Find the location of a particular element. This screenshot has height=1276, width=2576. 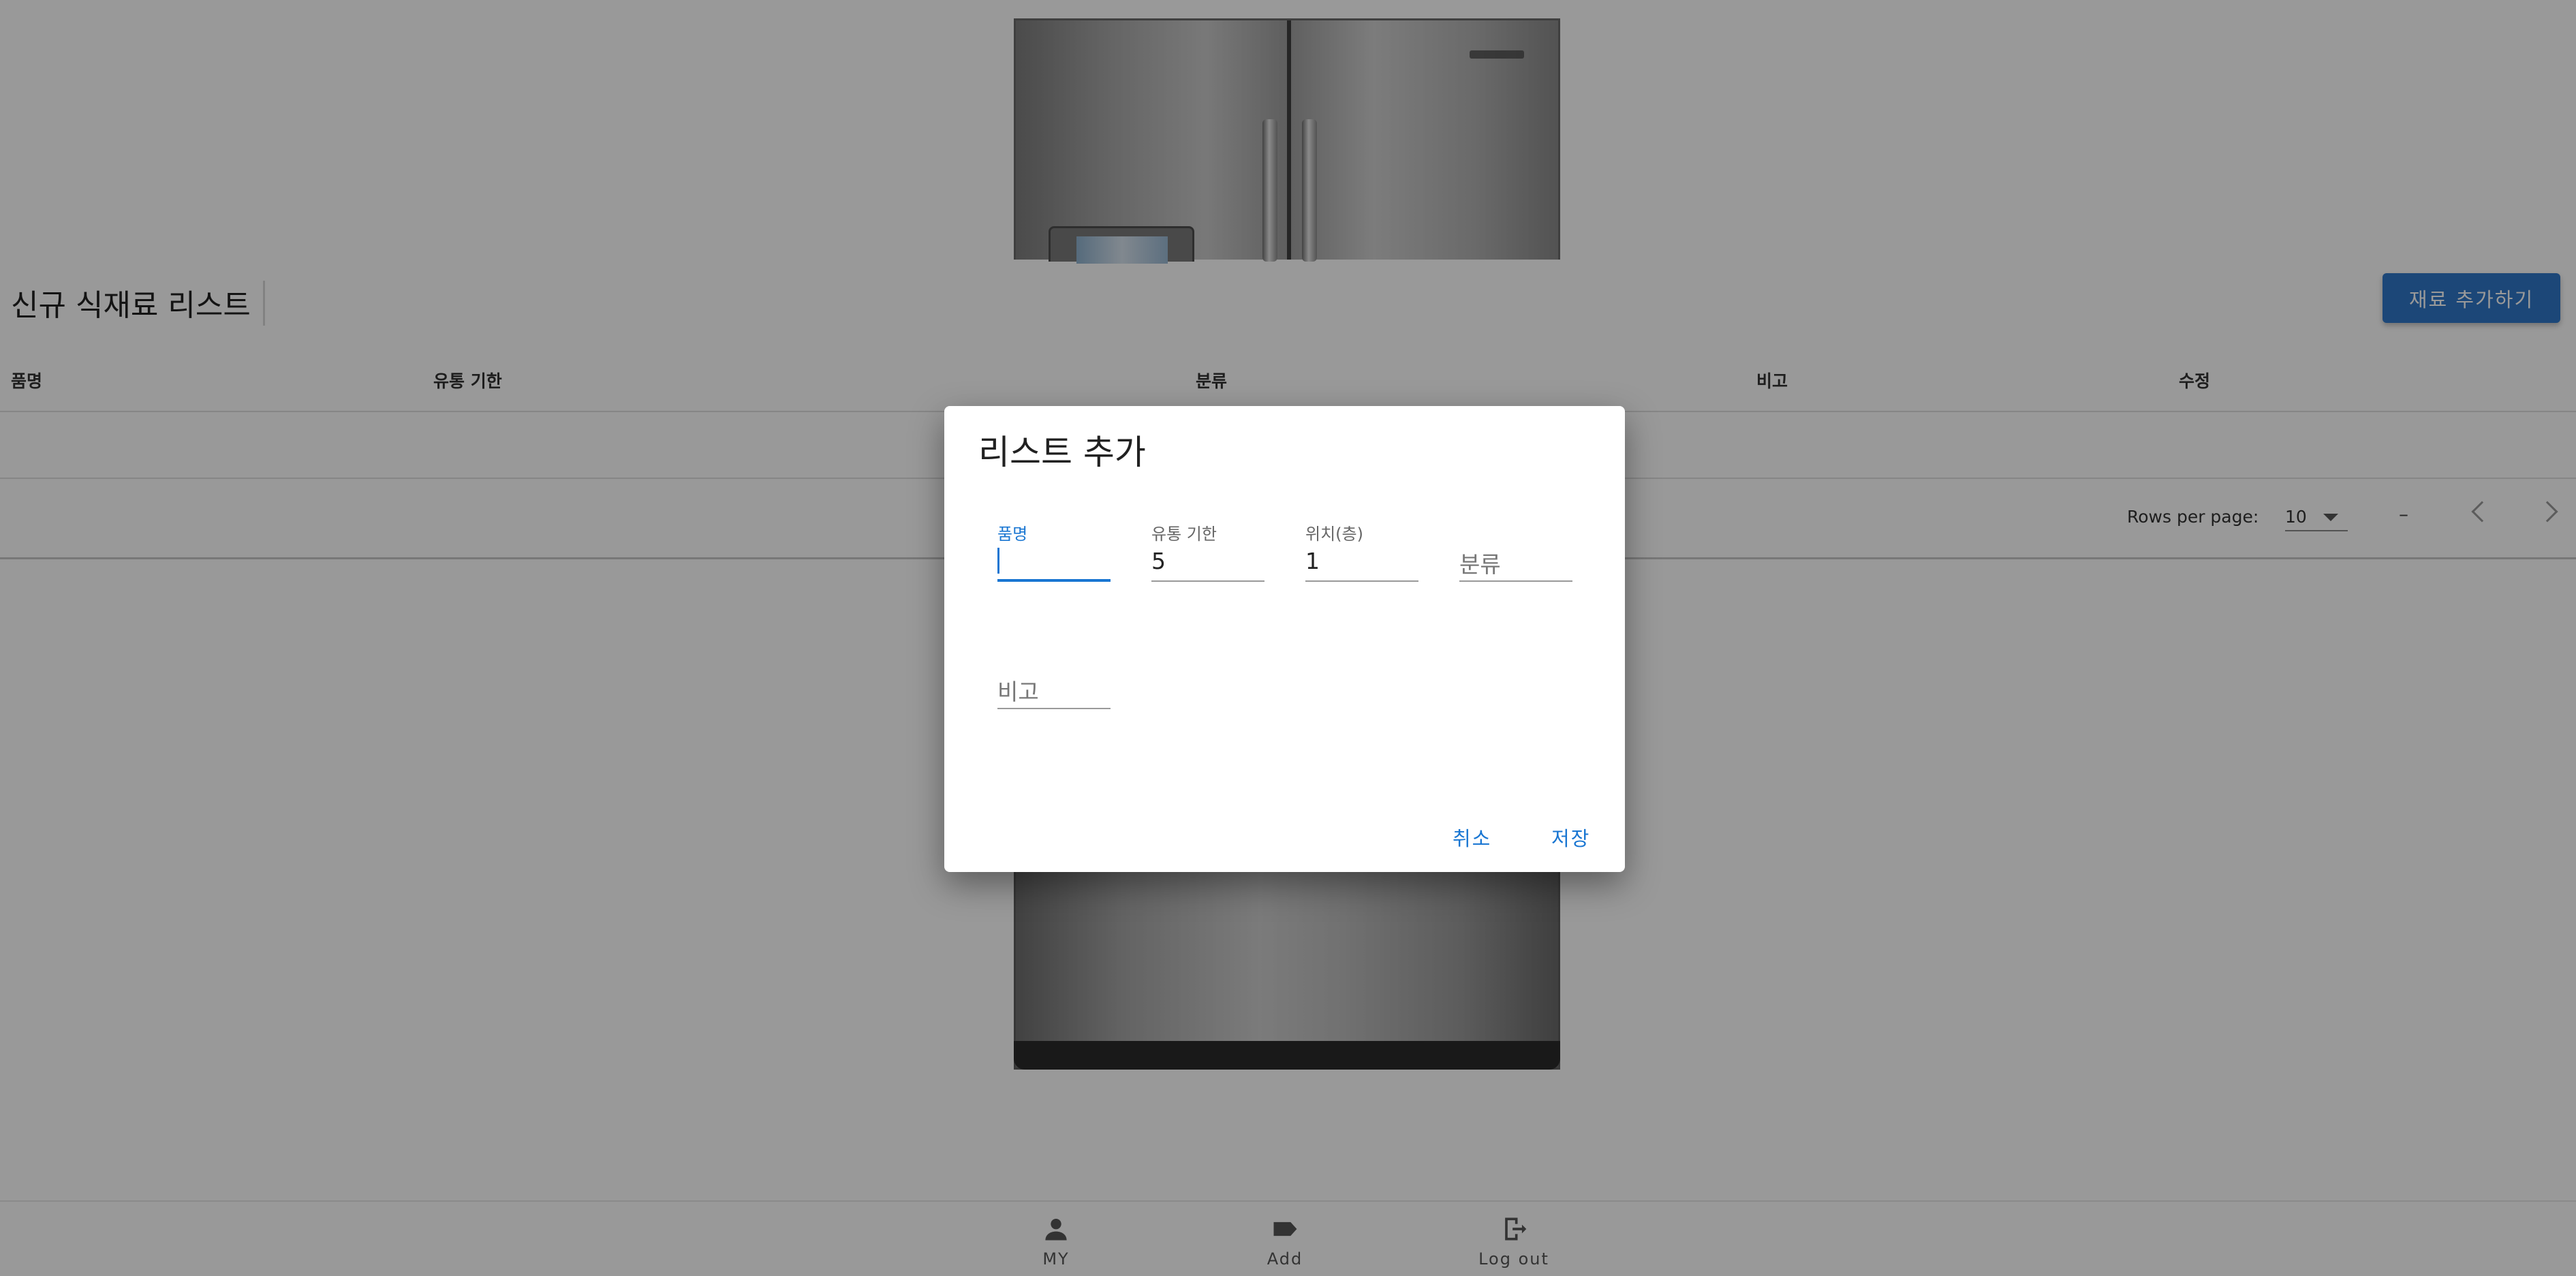

expiry-field-label: 유통 기한 is located at coordinates (1184, 534).